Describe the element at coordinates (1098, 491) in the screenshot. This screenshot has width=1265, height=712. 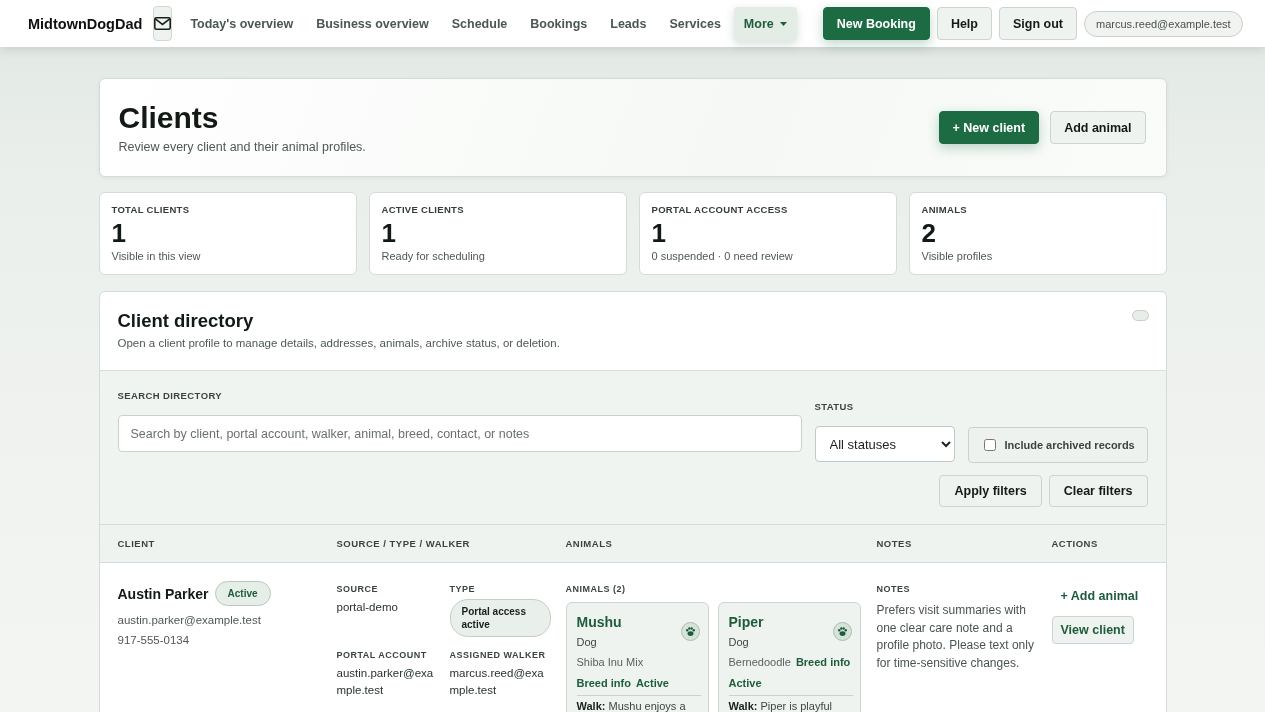
I see `filter-button: Clear filters` at that location.